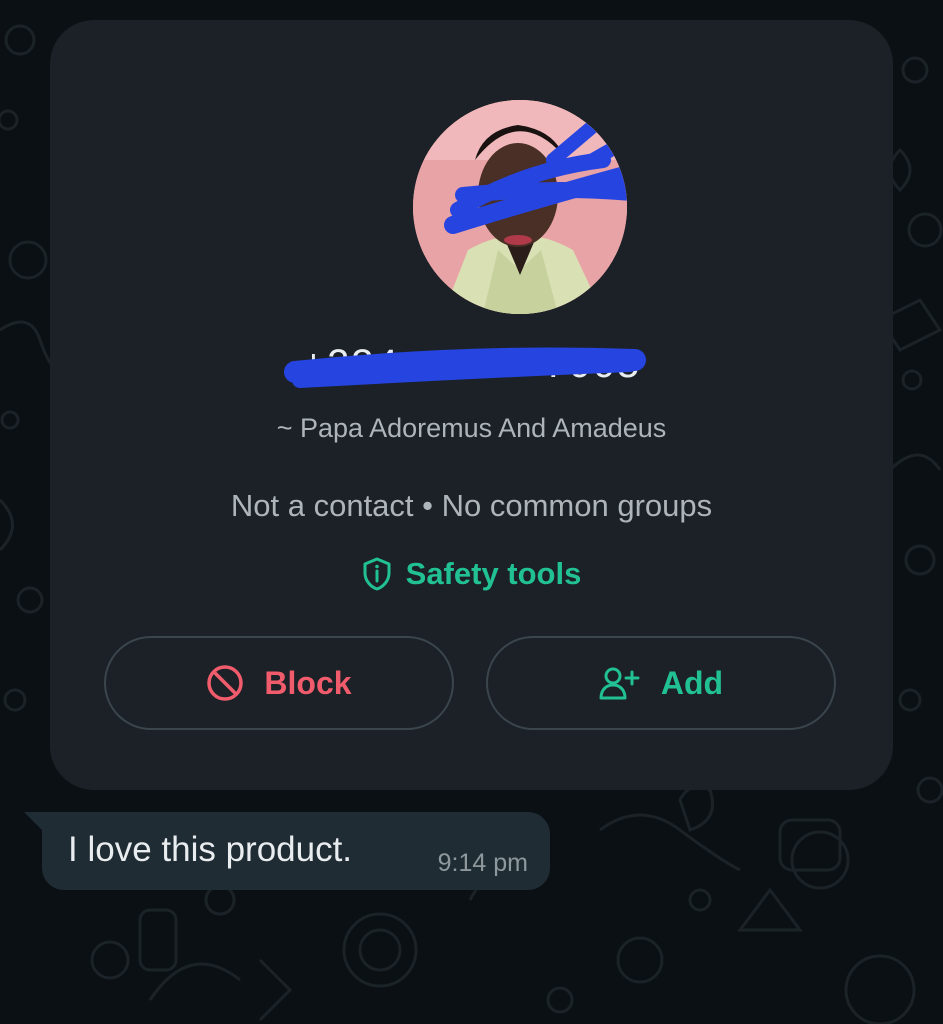 The width and height of the screenshot is (943, 1024). I want to click on add-contact-button: Add, so click(661, 683).